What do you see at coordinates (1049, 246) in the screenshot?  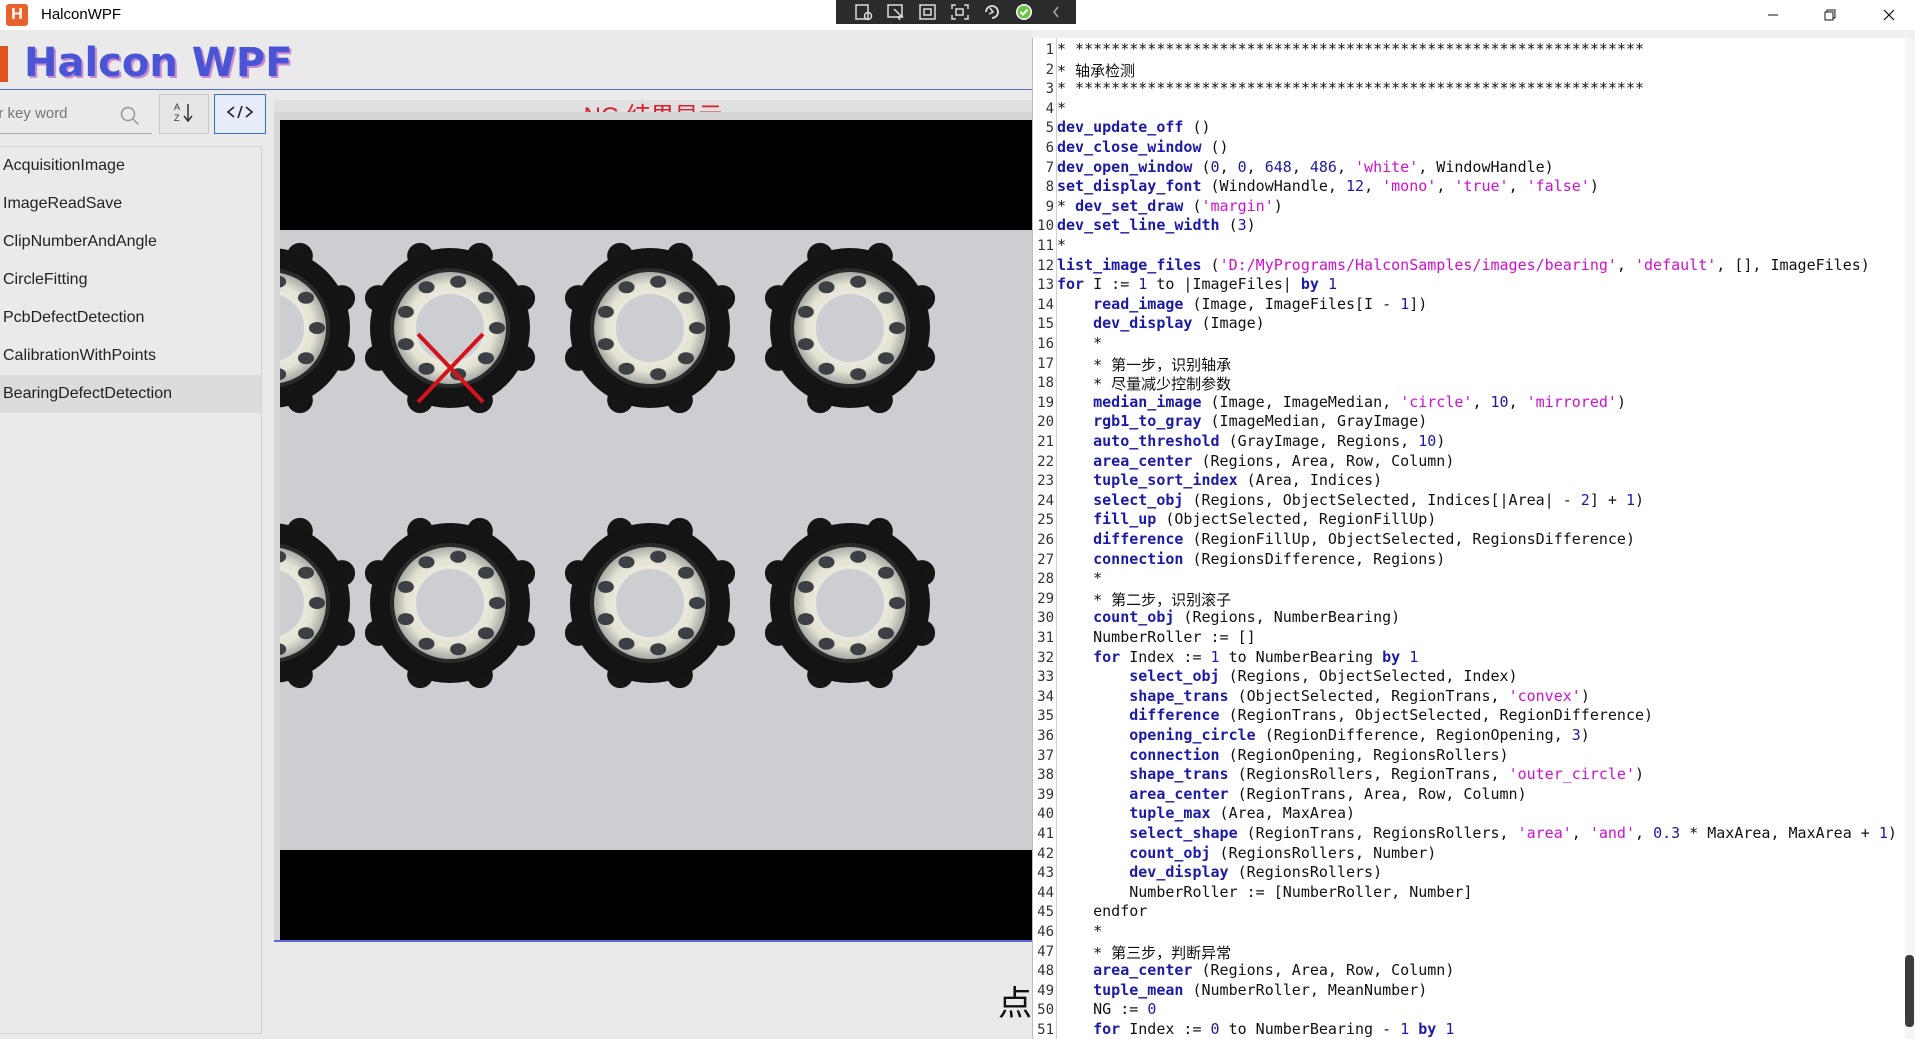 I see `code-line: 11 *` at bounding box center [1049, 246].